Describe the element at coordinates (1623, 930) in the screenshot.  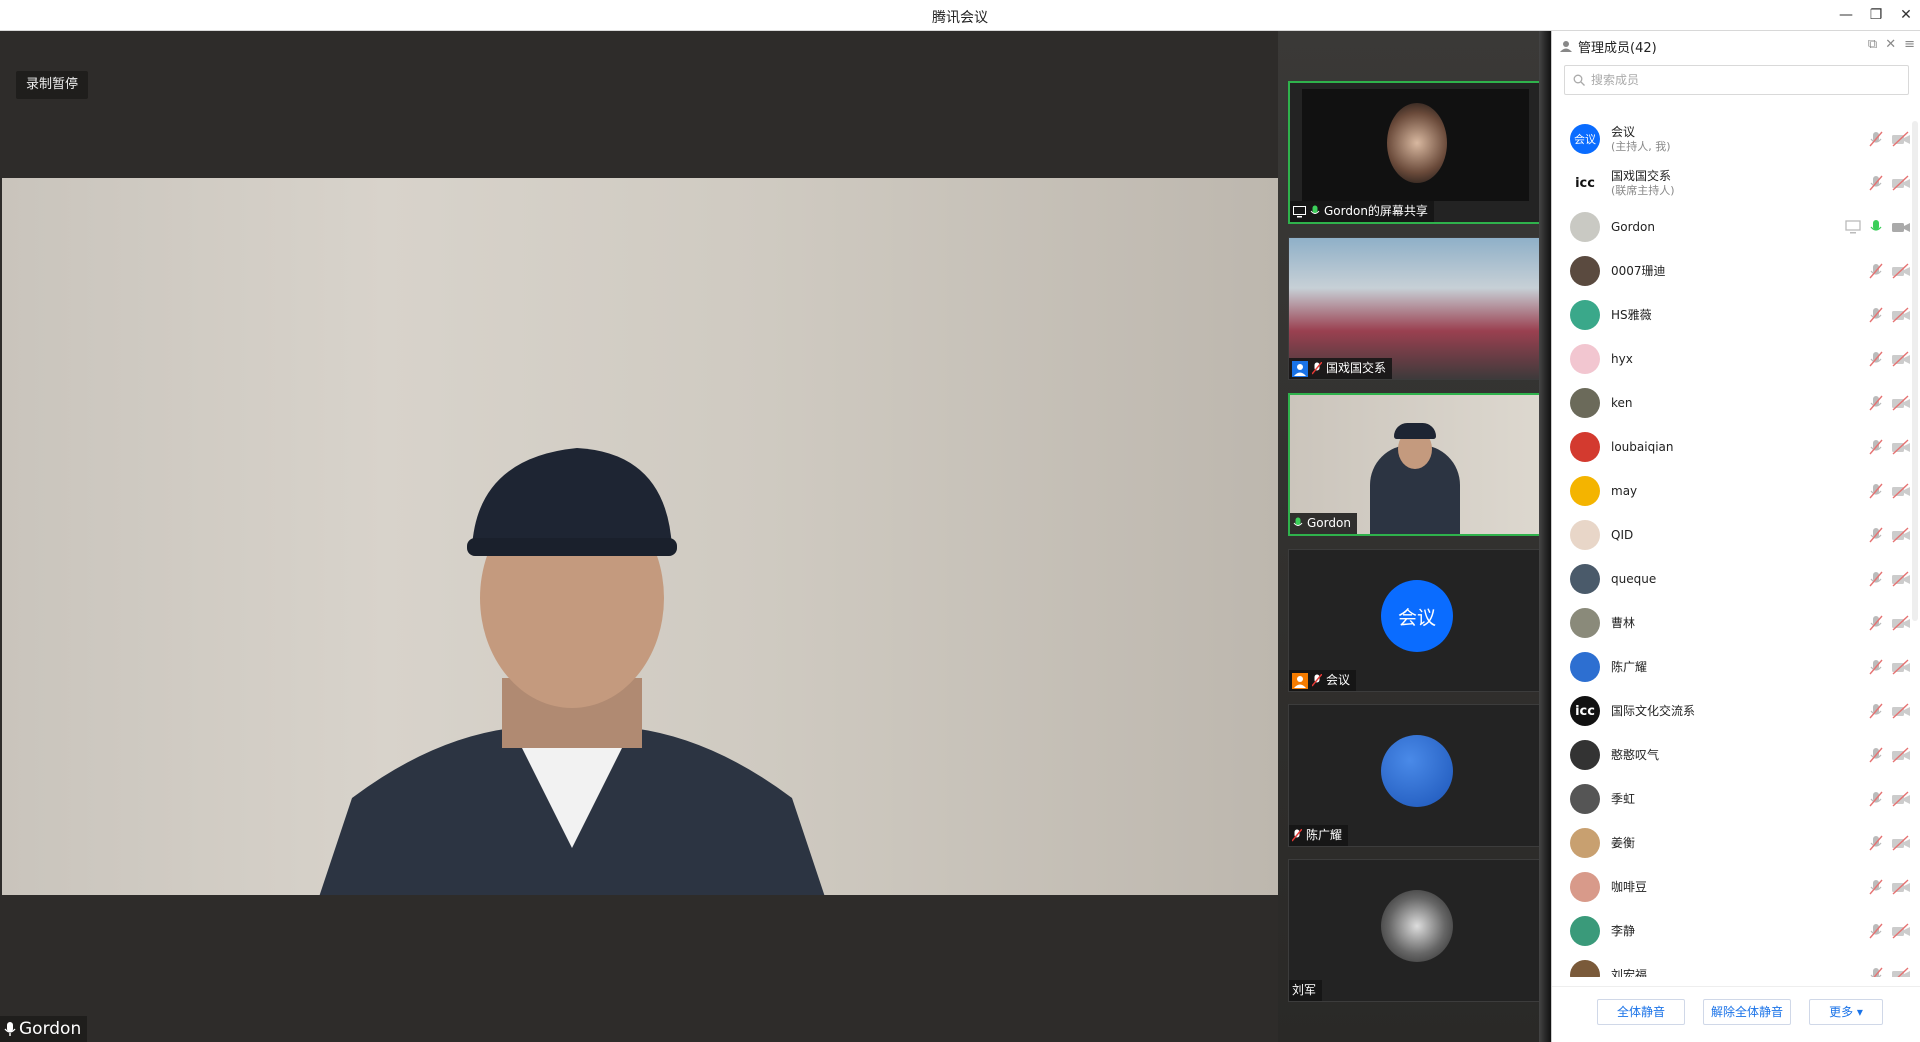
I see `member-name: 李静` at that location.